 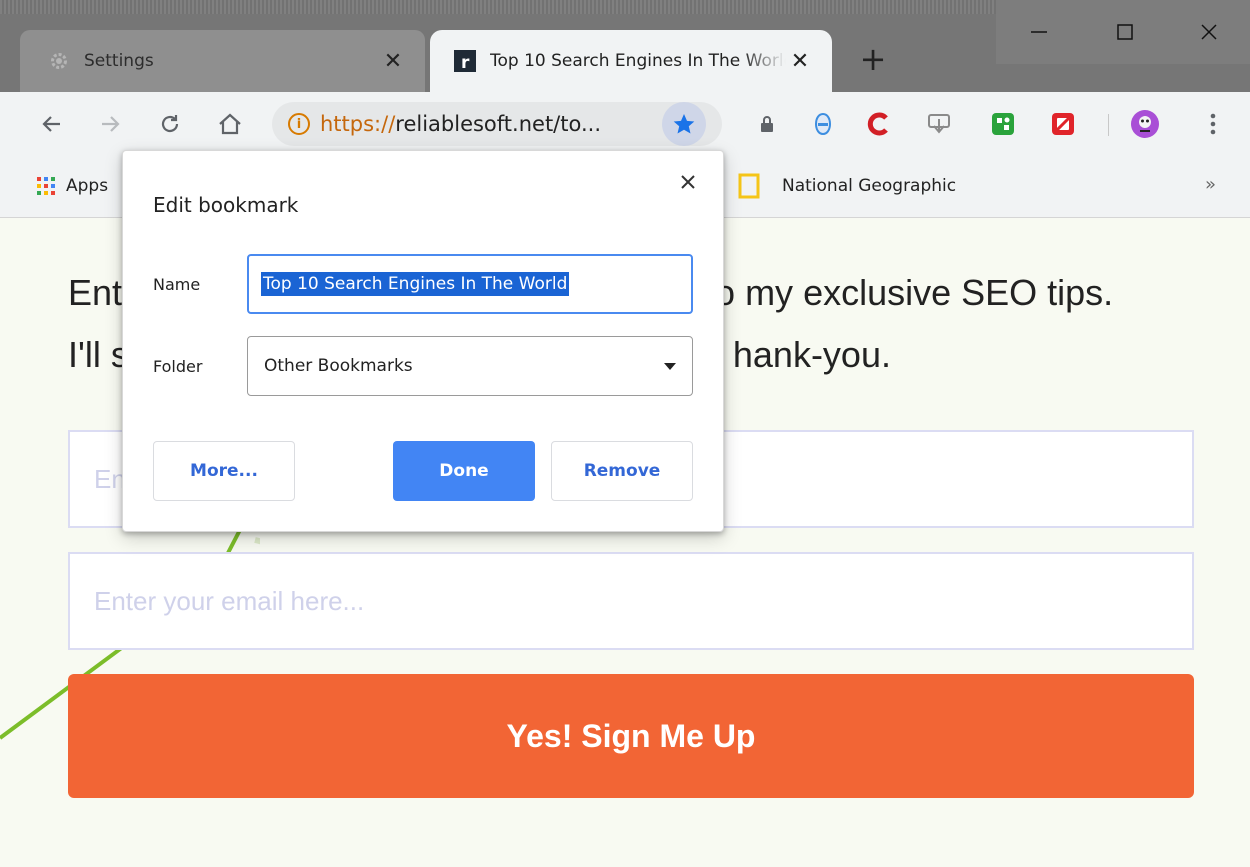 I want to click on reliablesoft-favicon-icon: r, so click(x=465, y=61).